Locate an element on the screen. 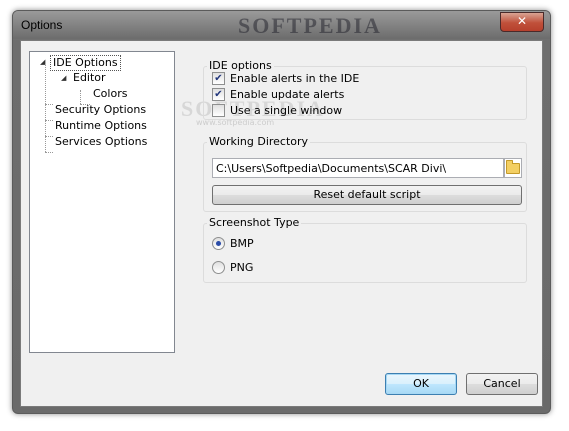 Image resolution: width=569 pixels, height=431 pixels. radio-label: BMP is located at coordinates (242, 243).